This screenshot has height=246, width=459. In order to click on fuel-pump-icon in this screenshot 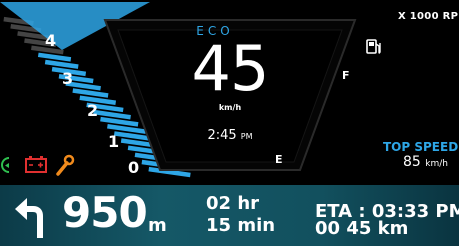, I will do `click(373, 46)`.